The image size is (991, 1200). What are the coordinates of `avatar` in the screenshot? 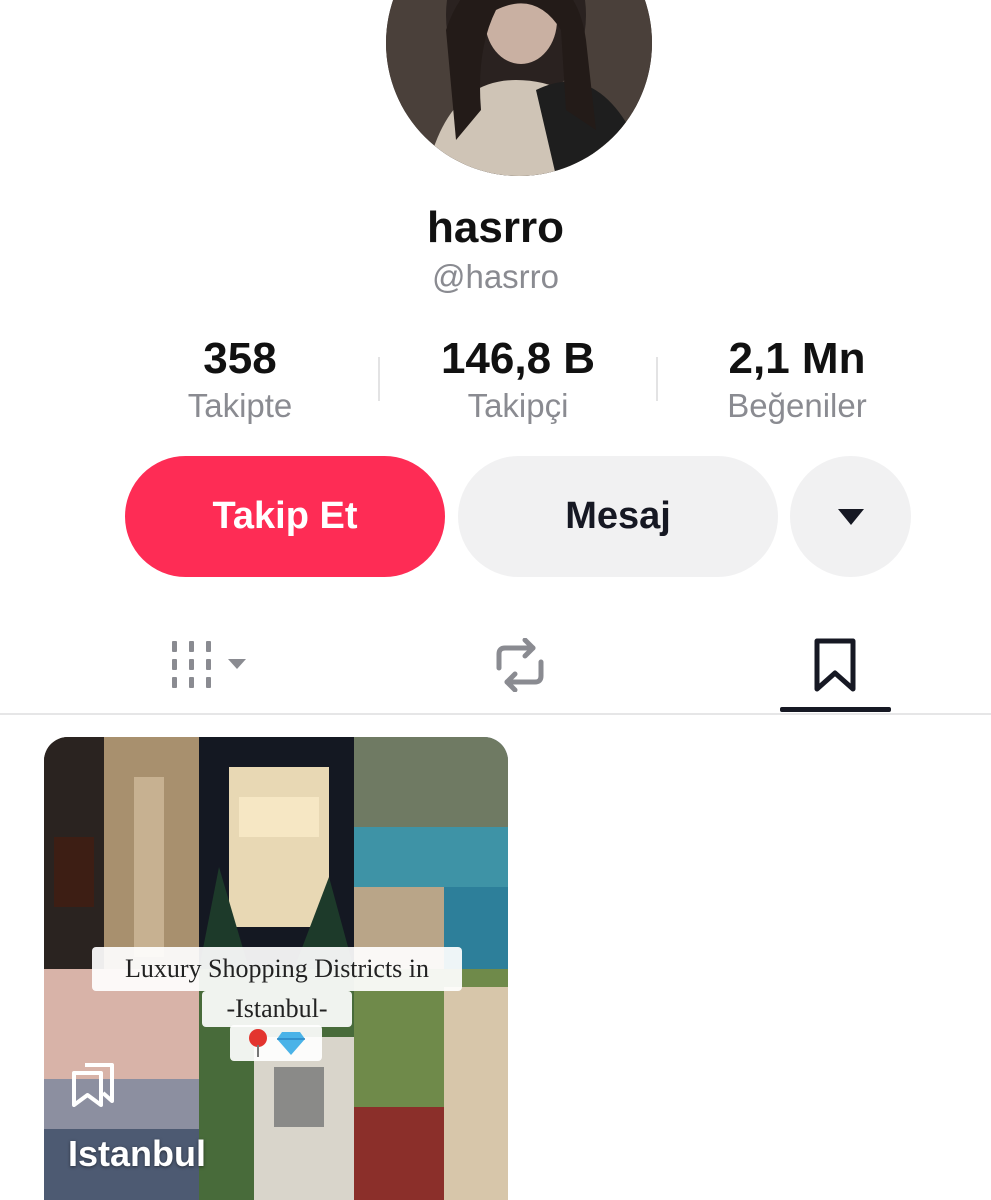 It's located at (519, 88).